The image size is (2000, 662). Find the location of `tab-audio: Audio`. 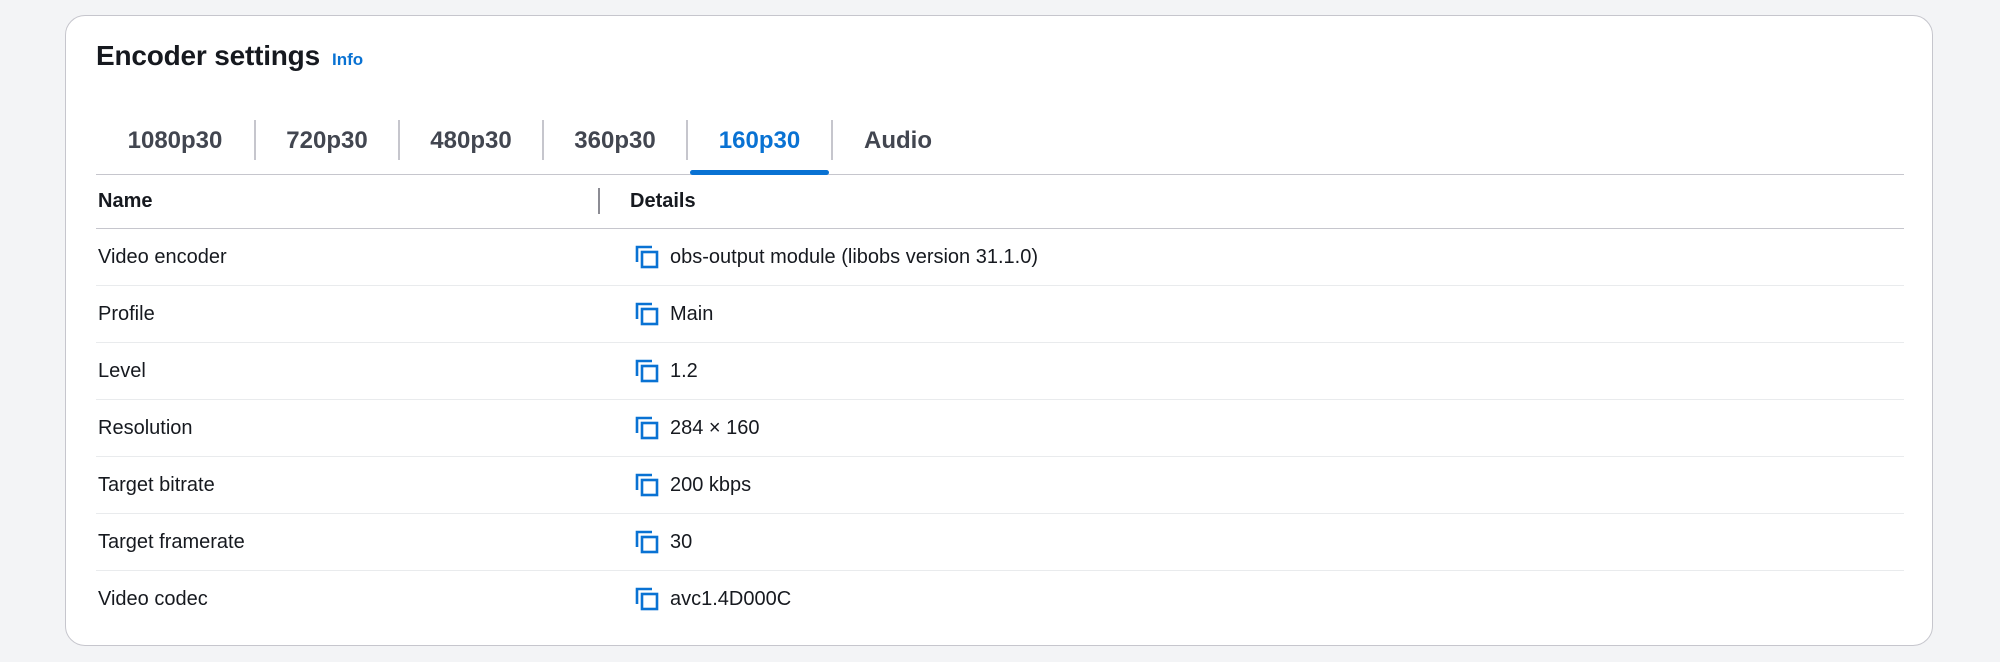

tab-audio: Audio is located at coordinates (898, 141).